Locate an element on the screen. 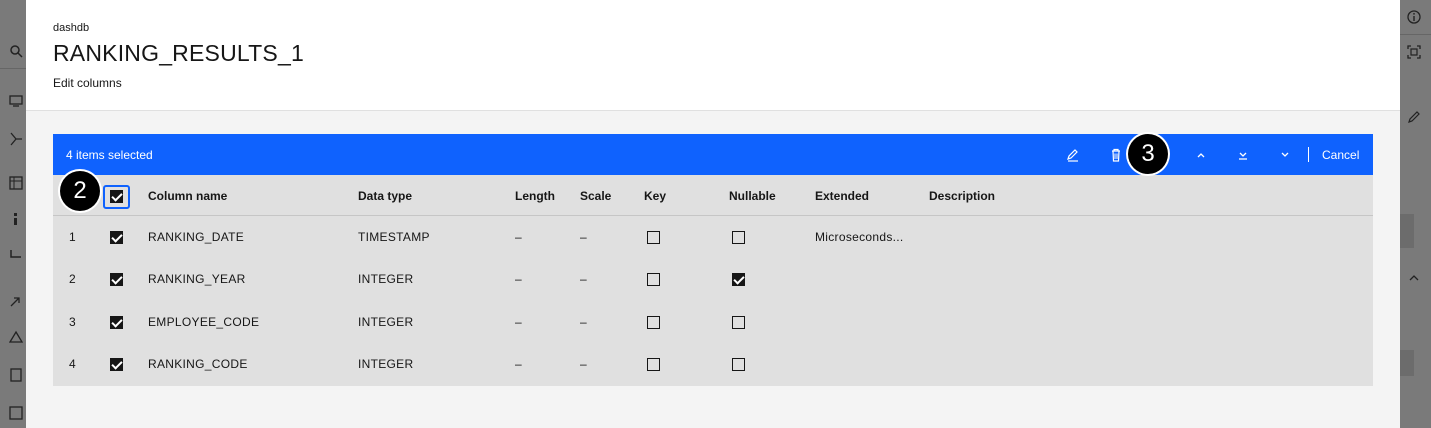 This screenshot has height=428, width=1431. move-down-button is located at coordinates (1285, 155).